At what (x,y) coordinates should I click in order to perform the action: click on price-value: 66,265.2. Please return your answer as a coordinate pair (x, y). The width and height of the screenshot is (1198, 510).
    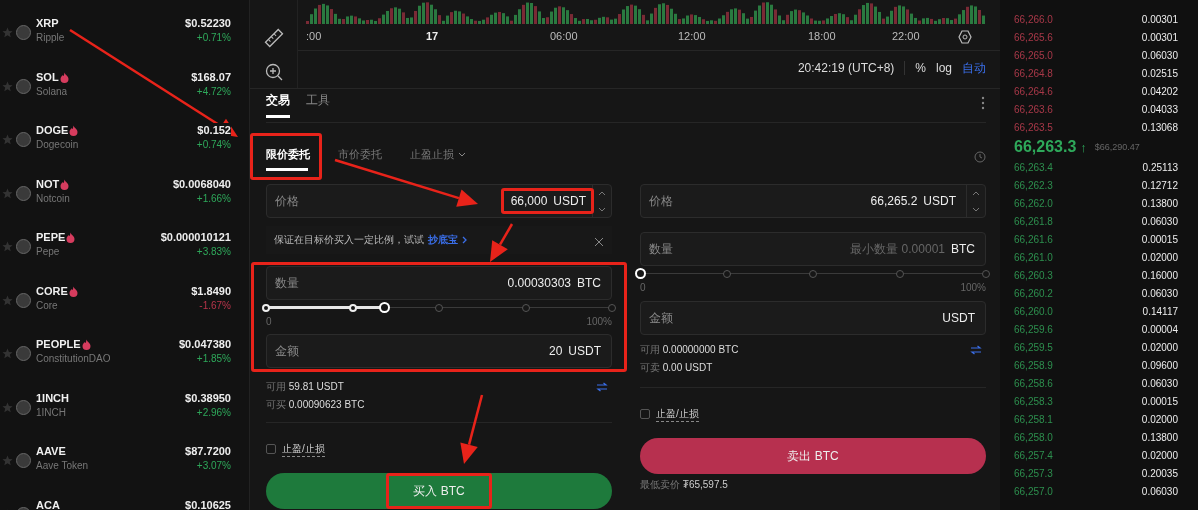
    Looking at the image, I should click on (894, 201).